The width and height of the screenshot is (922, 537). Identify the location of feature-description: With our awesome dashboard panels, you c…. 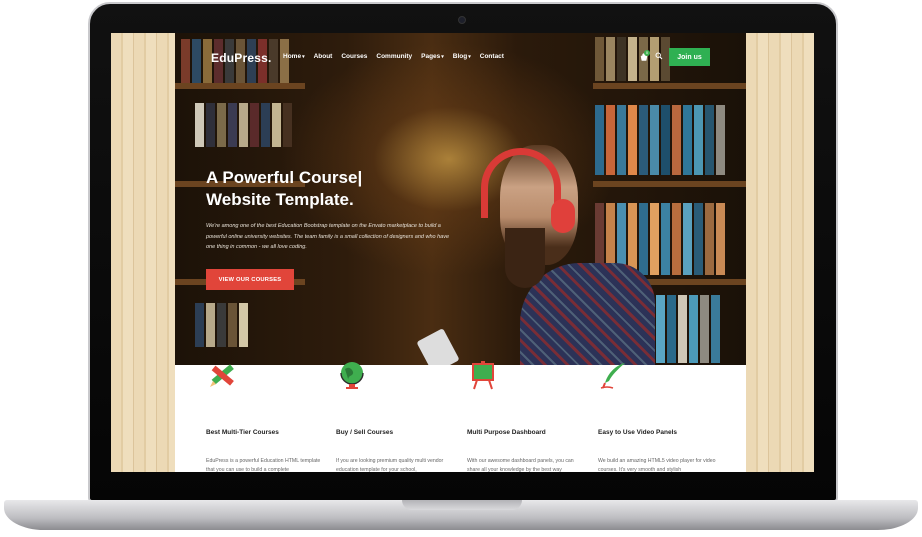
(520, 465).